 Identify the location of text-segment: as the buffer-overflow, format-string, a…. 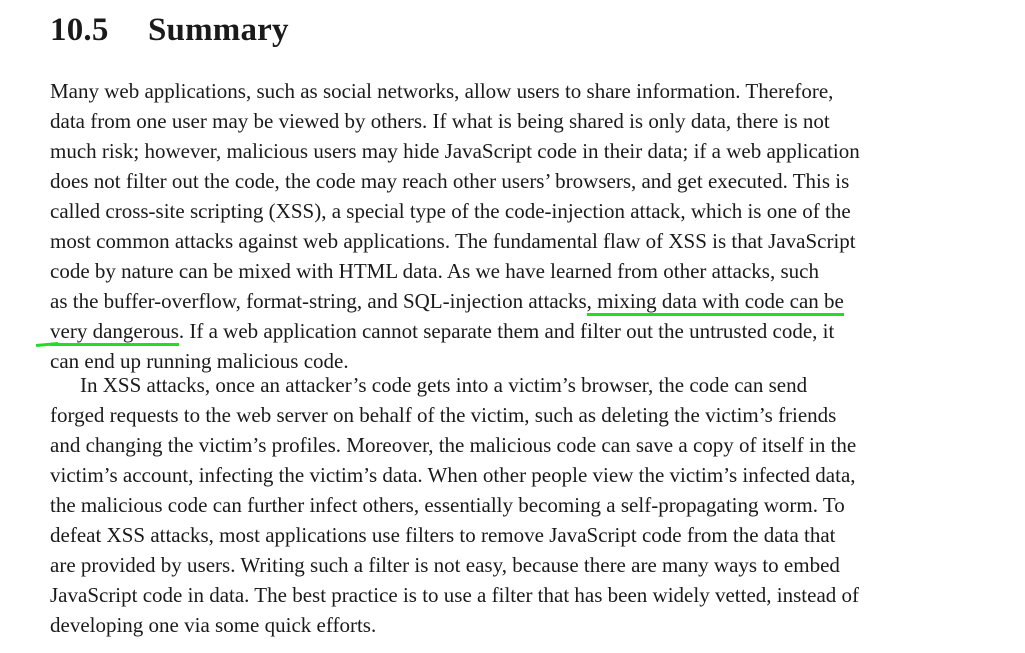
(318, 301).